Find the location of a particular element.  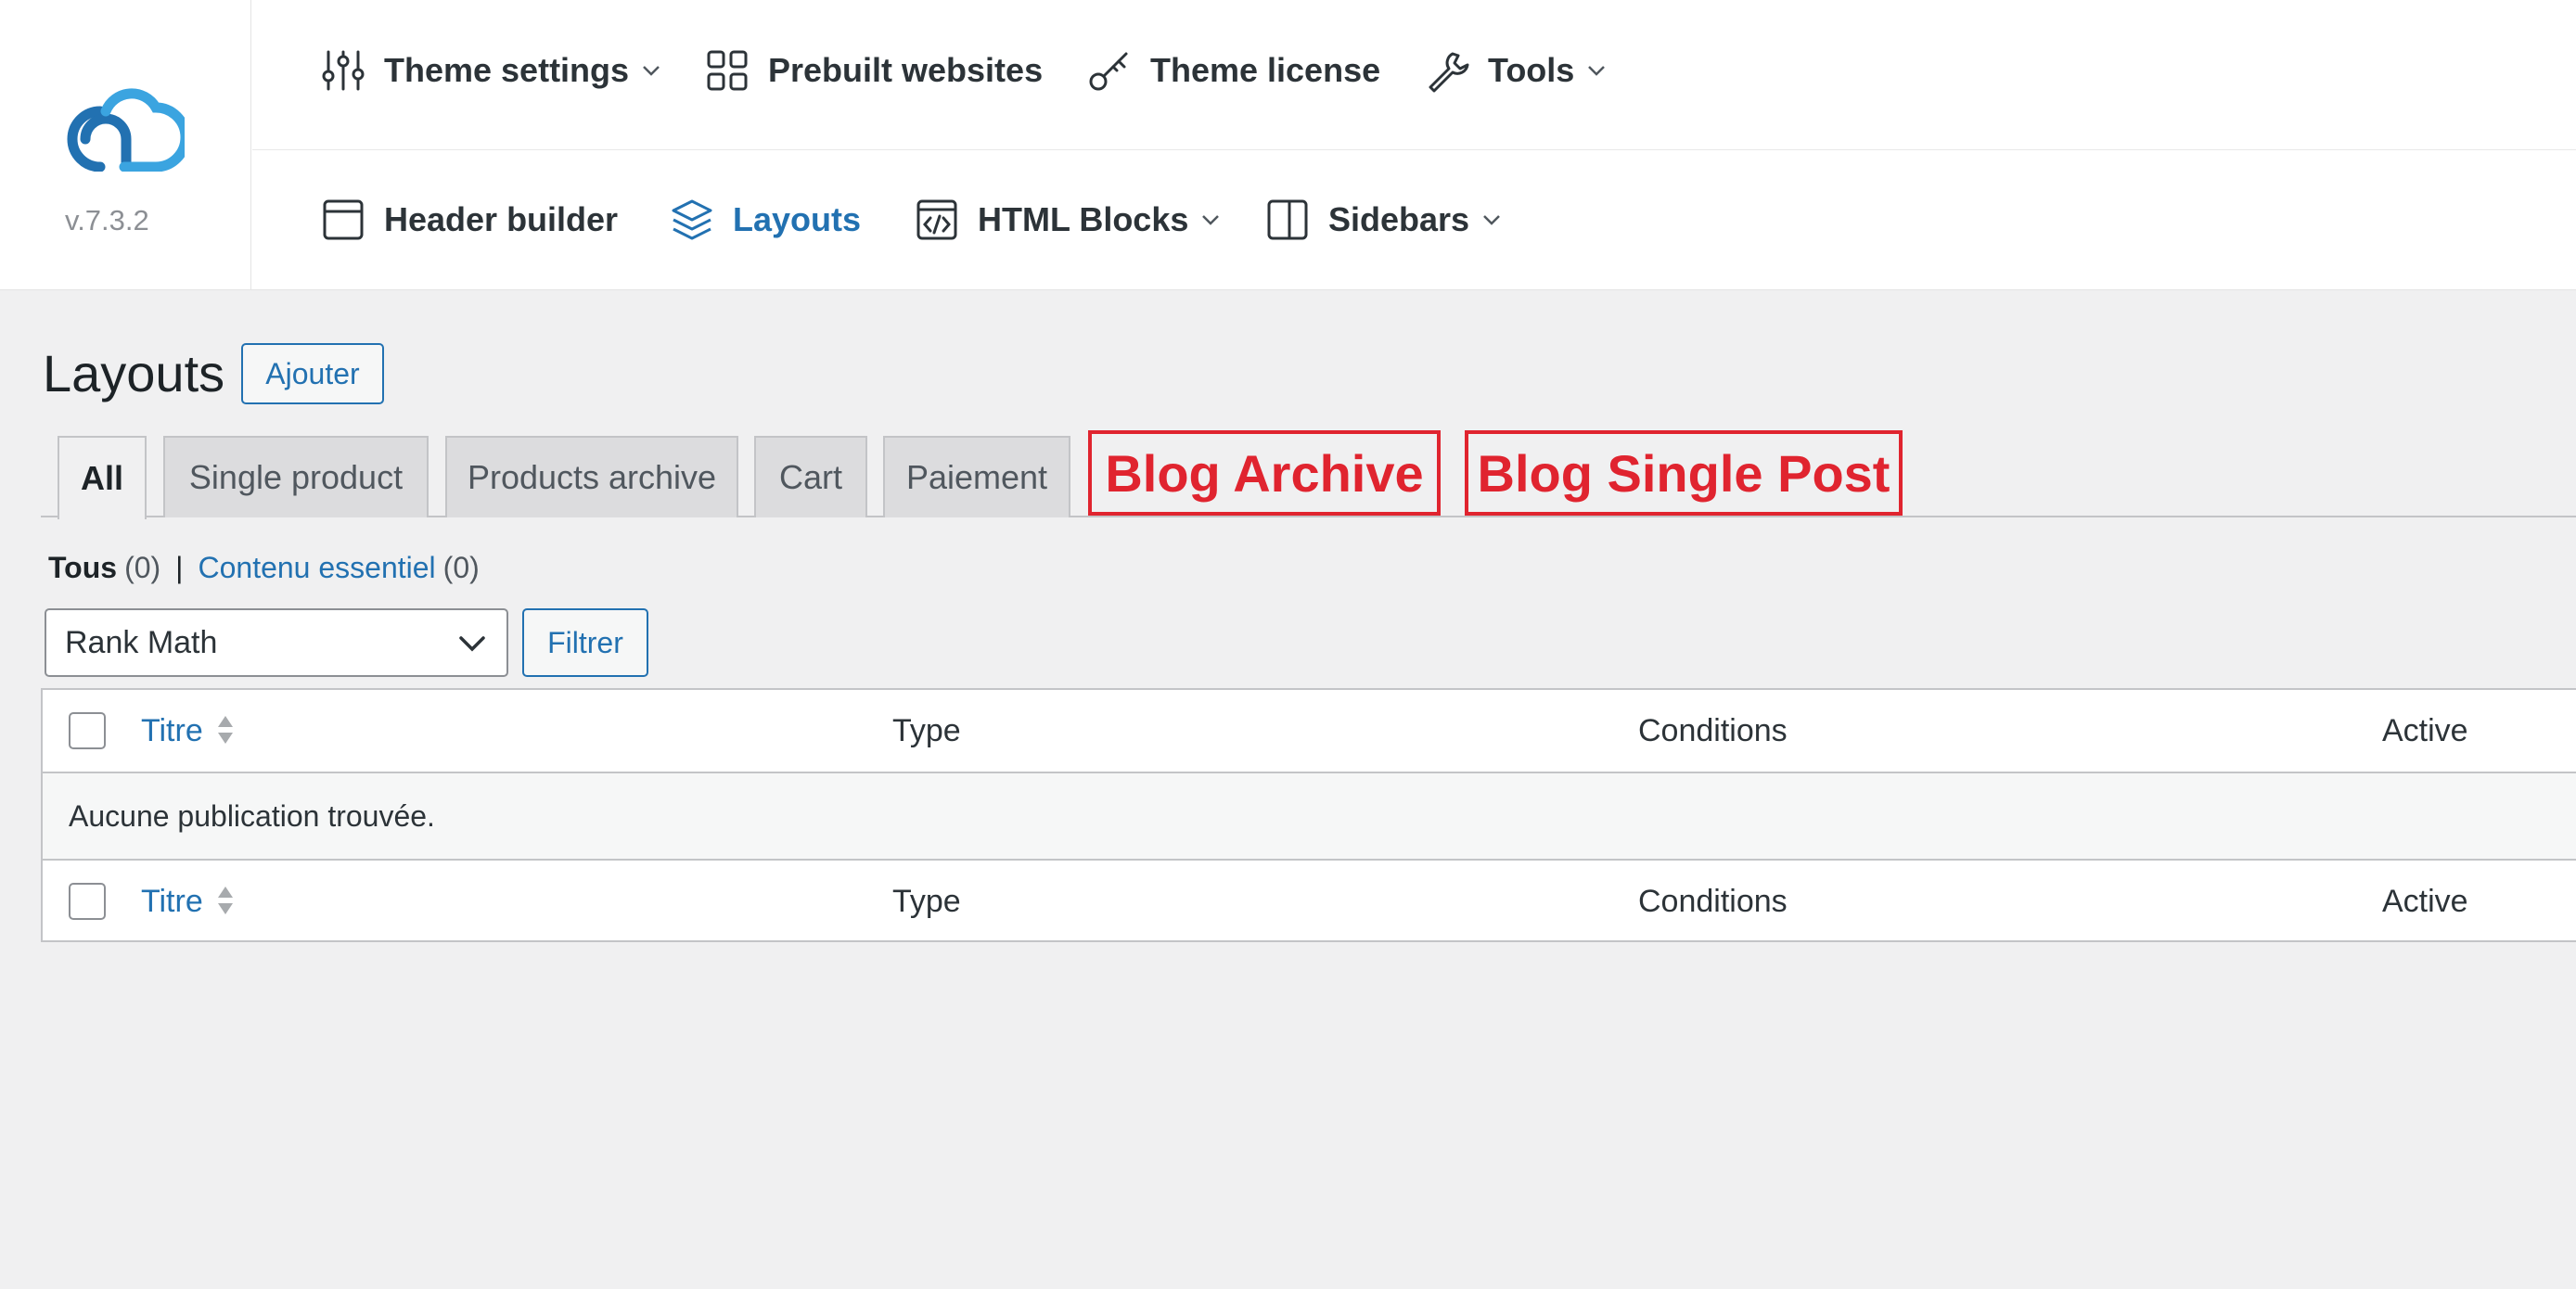

cloud-logo-icon is located at coordinates (122, 123).